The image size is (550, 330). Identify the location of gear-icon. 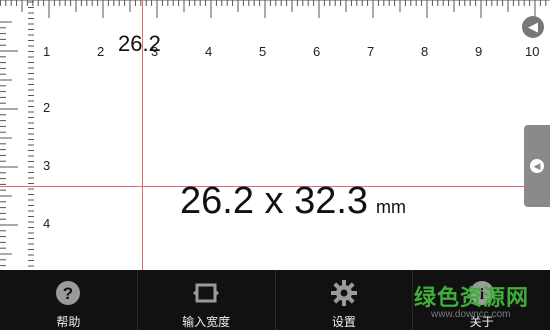
(344, 293).